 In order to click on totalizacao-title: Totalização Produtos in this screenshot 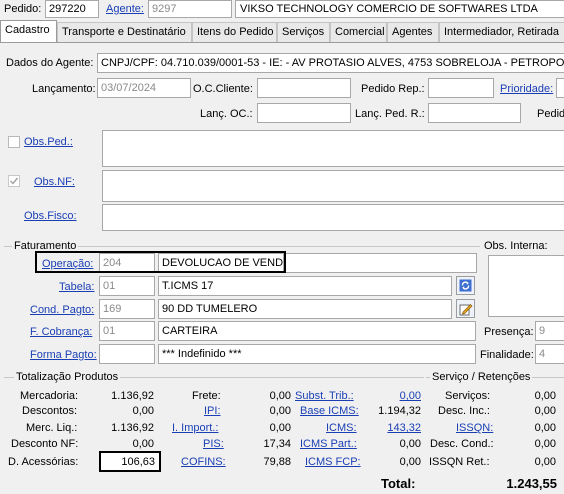, I will do `click(67, 377)`.